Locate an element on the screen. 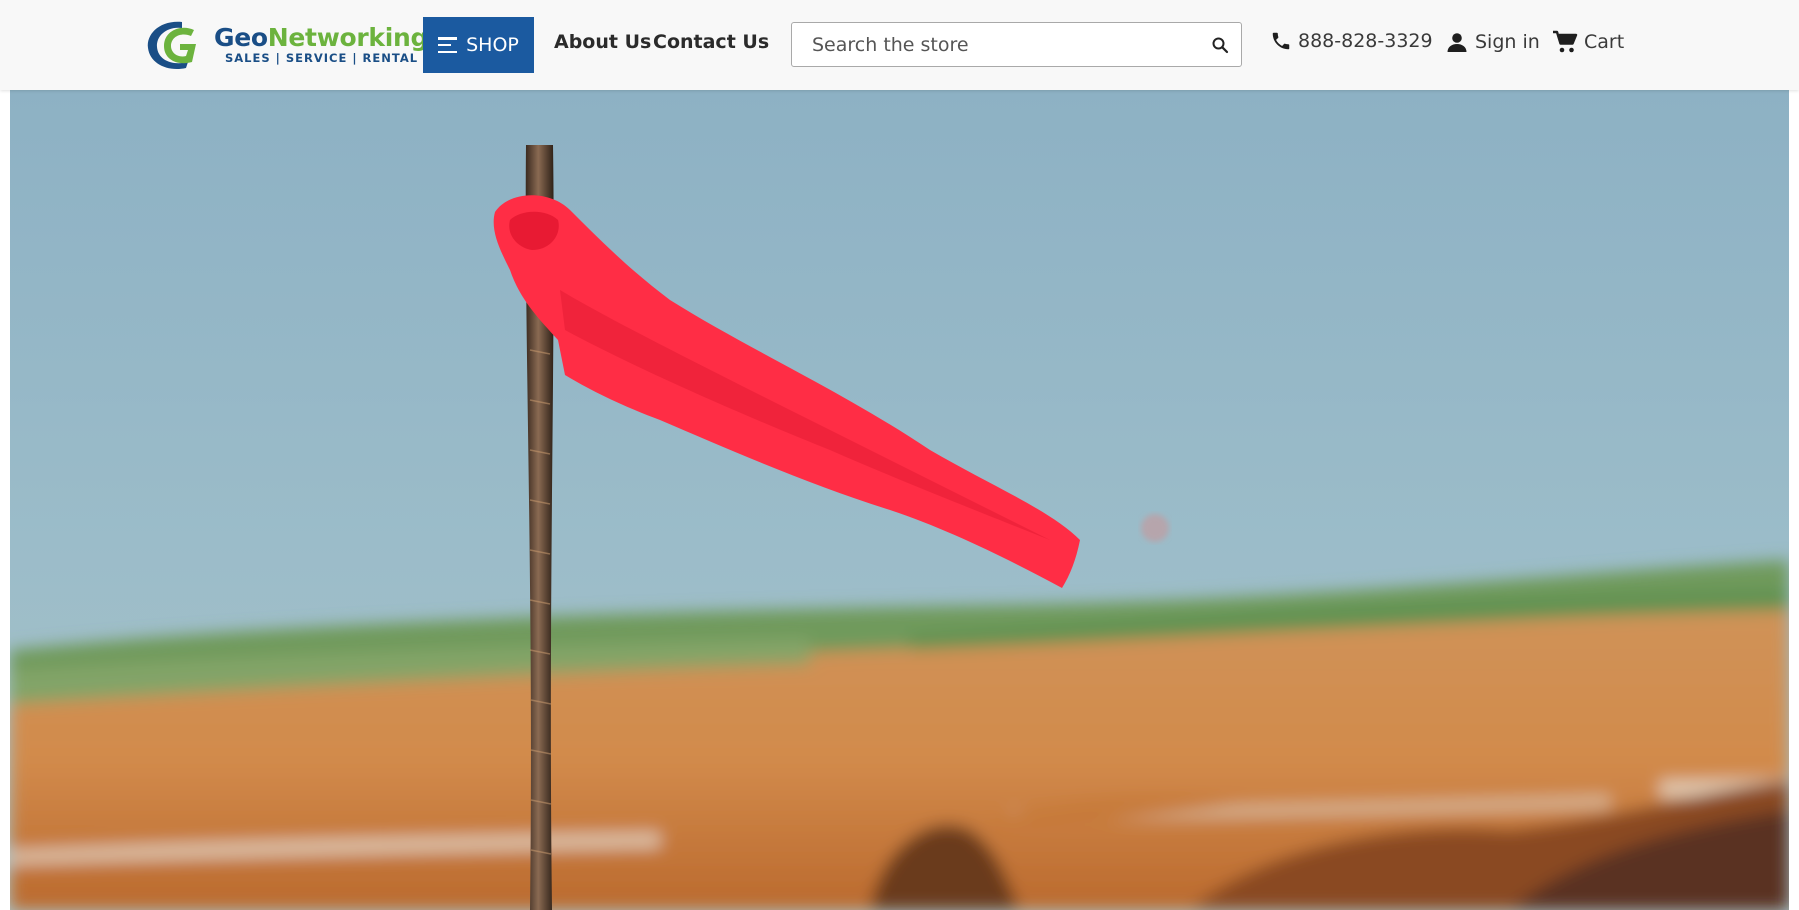 This screenshot has height=910, width=1799. logo: GeoNetworking SALES | SERVICE | RENTAL is located at coordinates (285, 45).